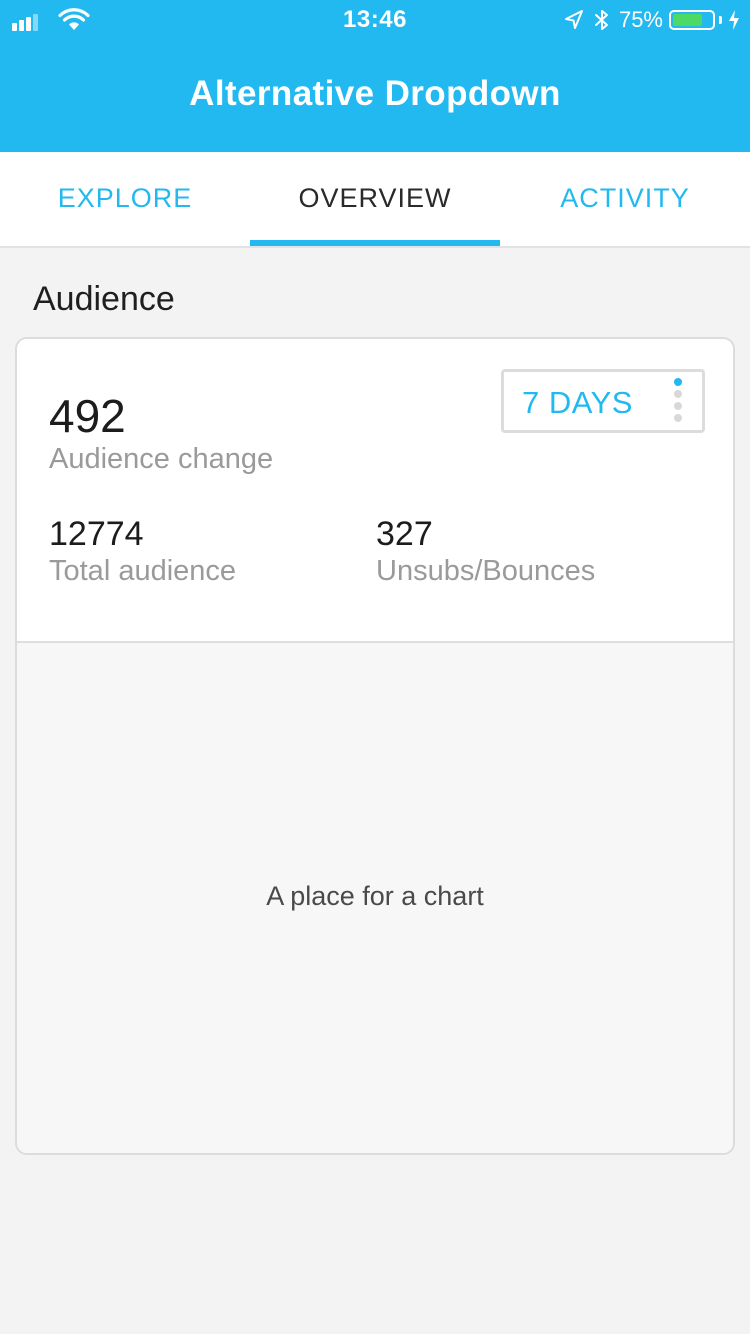  What do you see at coordinates (577, 402) in the screenshot?
I see `period-selected-value: 7 DAYS` at bounding box center [577, 402].